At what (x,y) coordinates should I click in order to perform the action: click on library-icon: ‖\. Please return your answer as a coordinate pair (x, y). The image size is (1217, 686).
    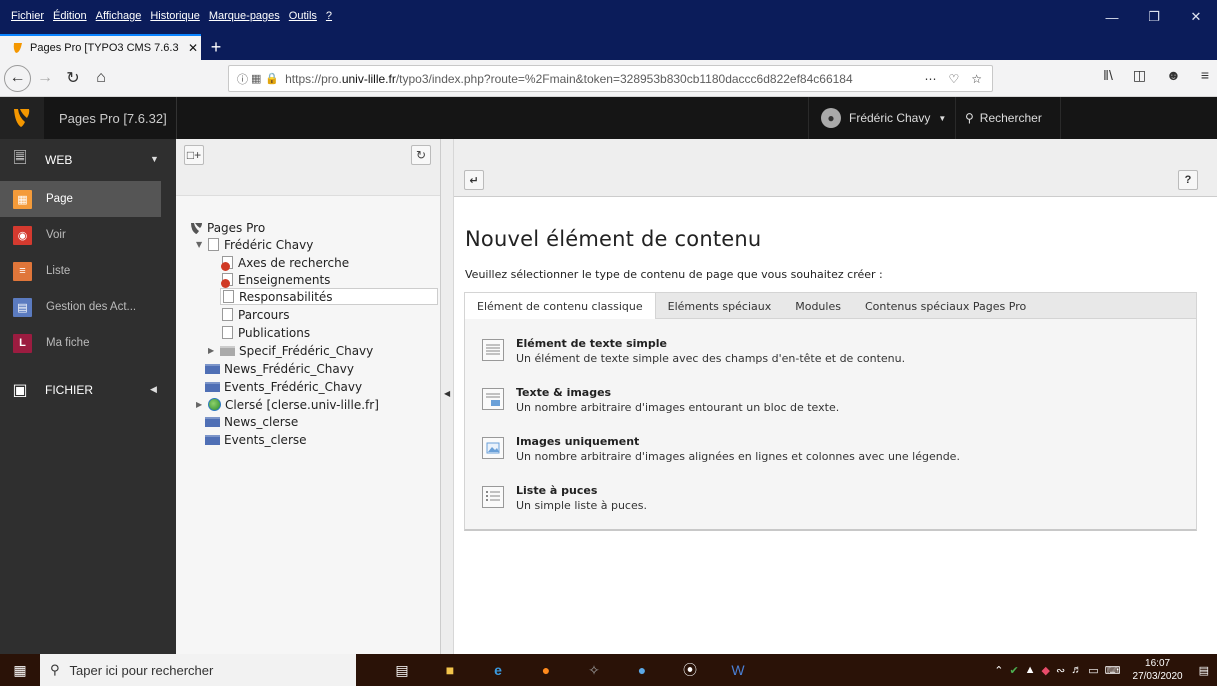
    Looking at the image, I should click on (1108, 75).